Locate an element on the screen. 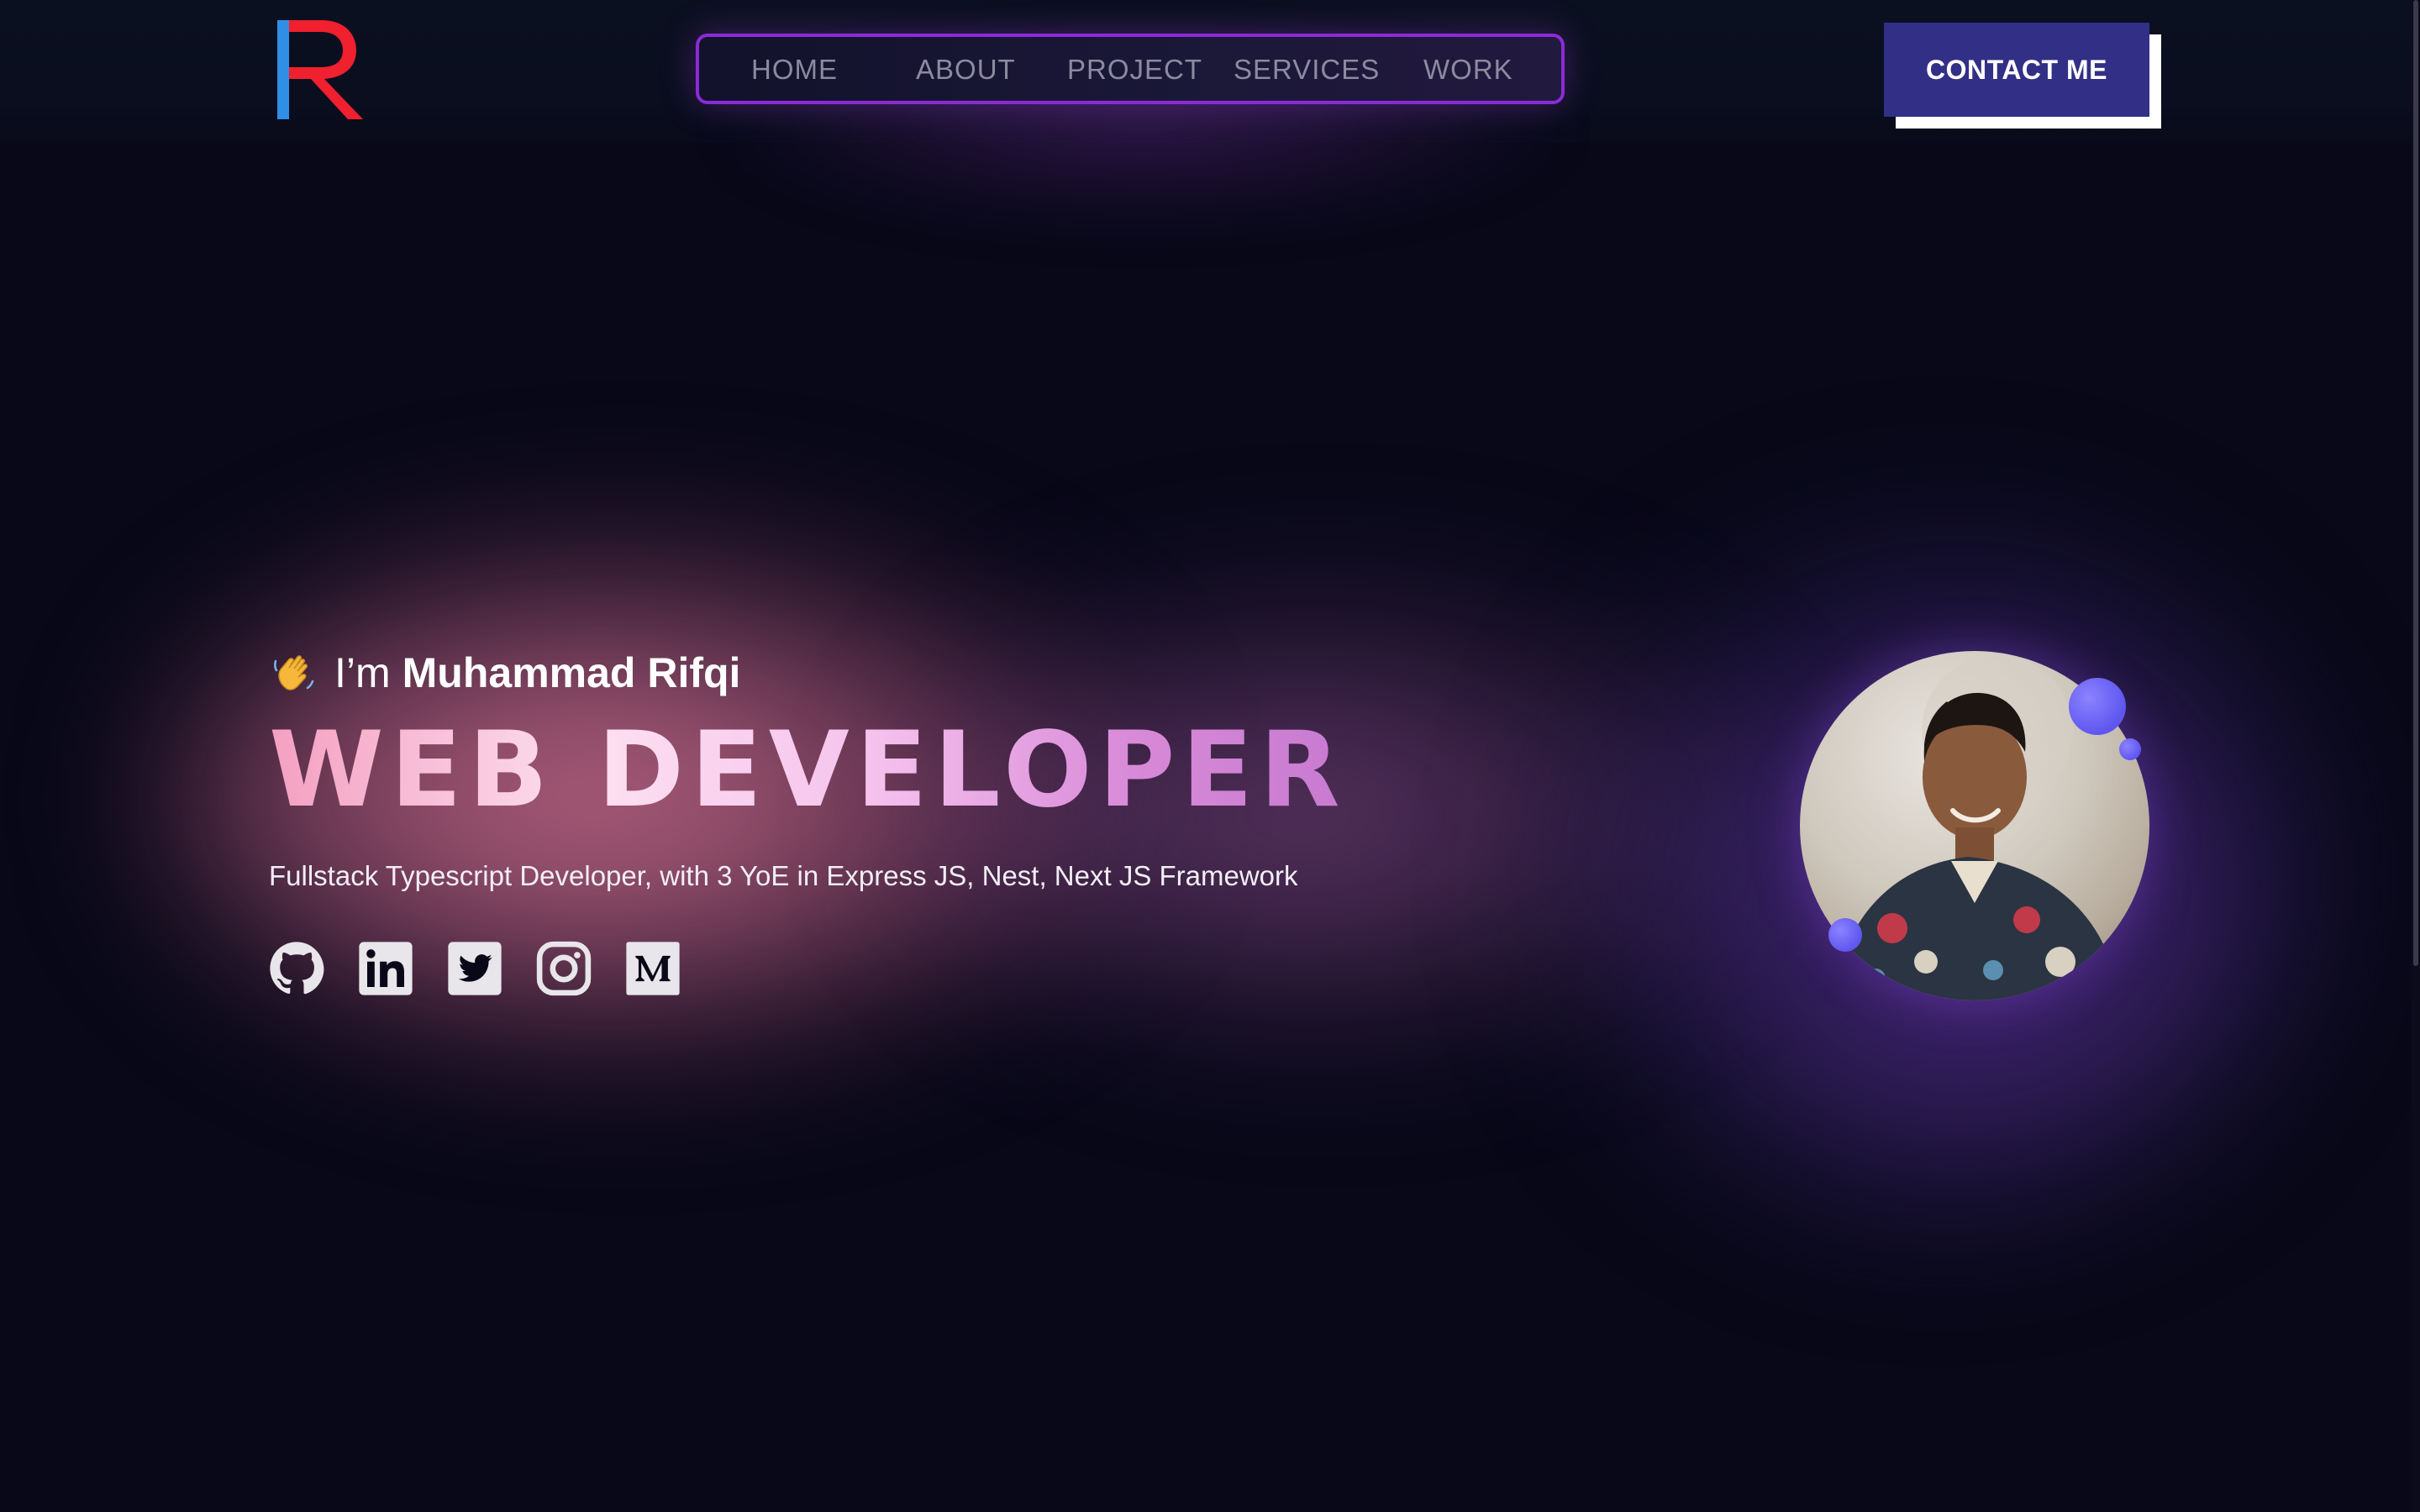  github-icon is located at coordinates (297, 968).